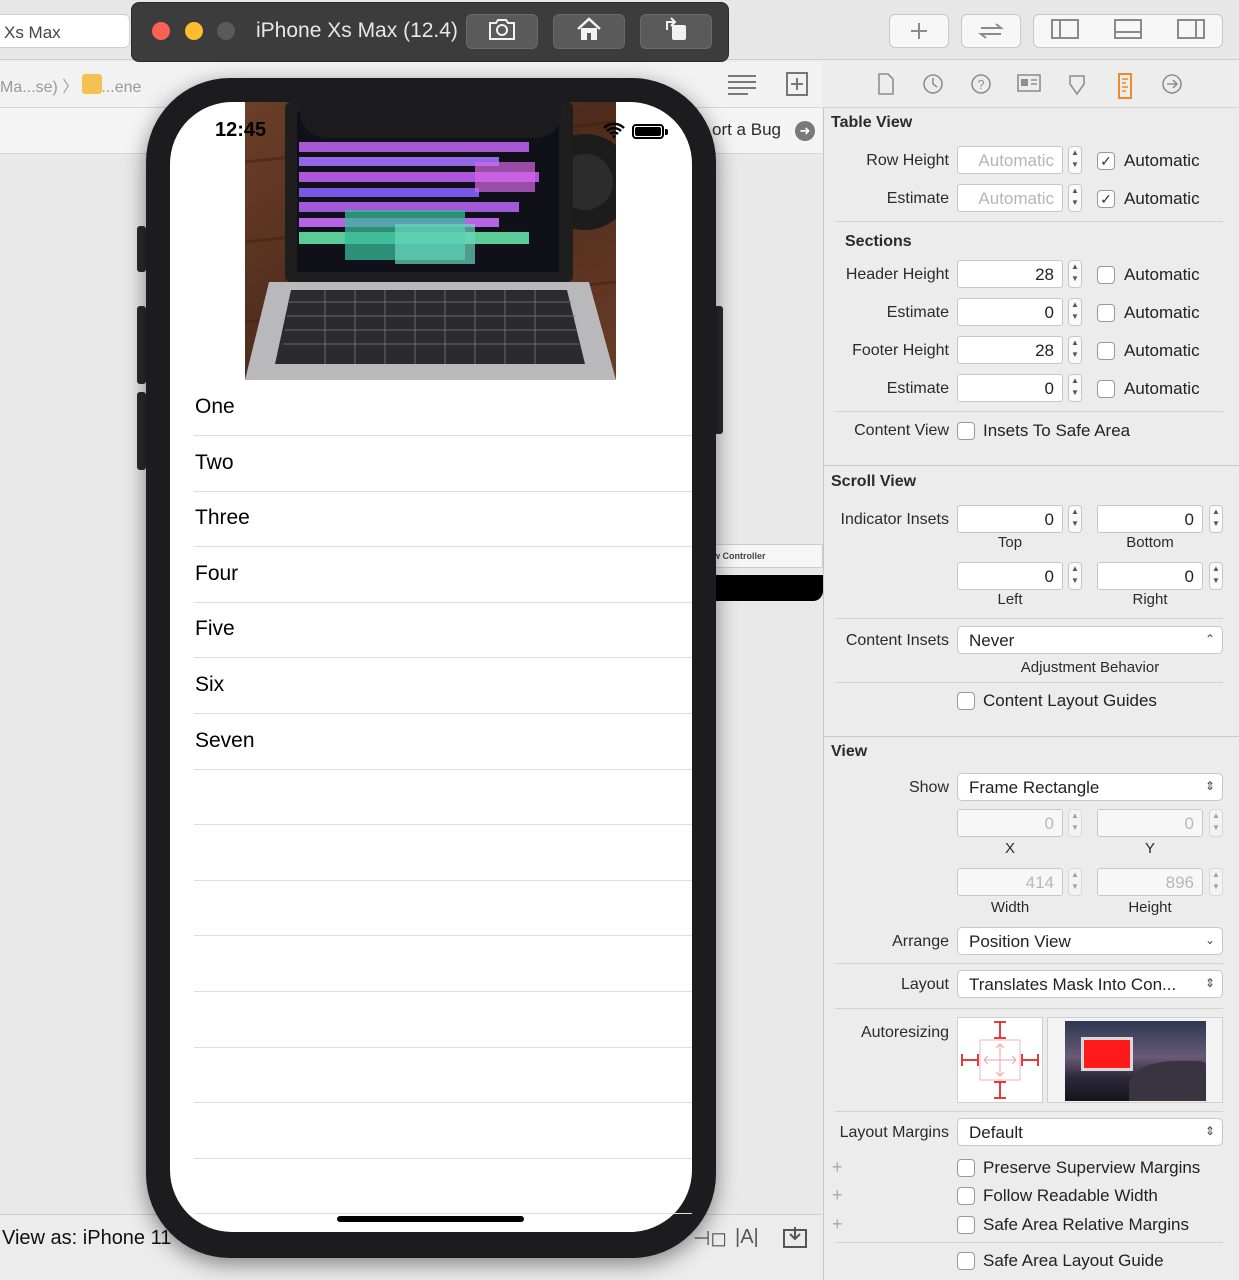  I want to click on scheme-selector: Xs Max, so click(65, 31).